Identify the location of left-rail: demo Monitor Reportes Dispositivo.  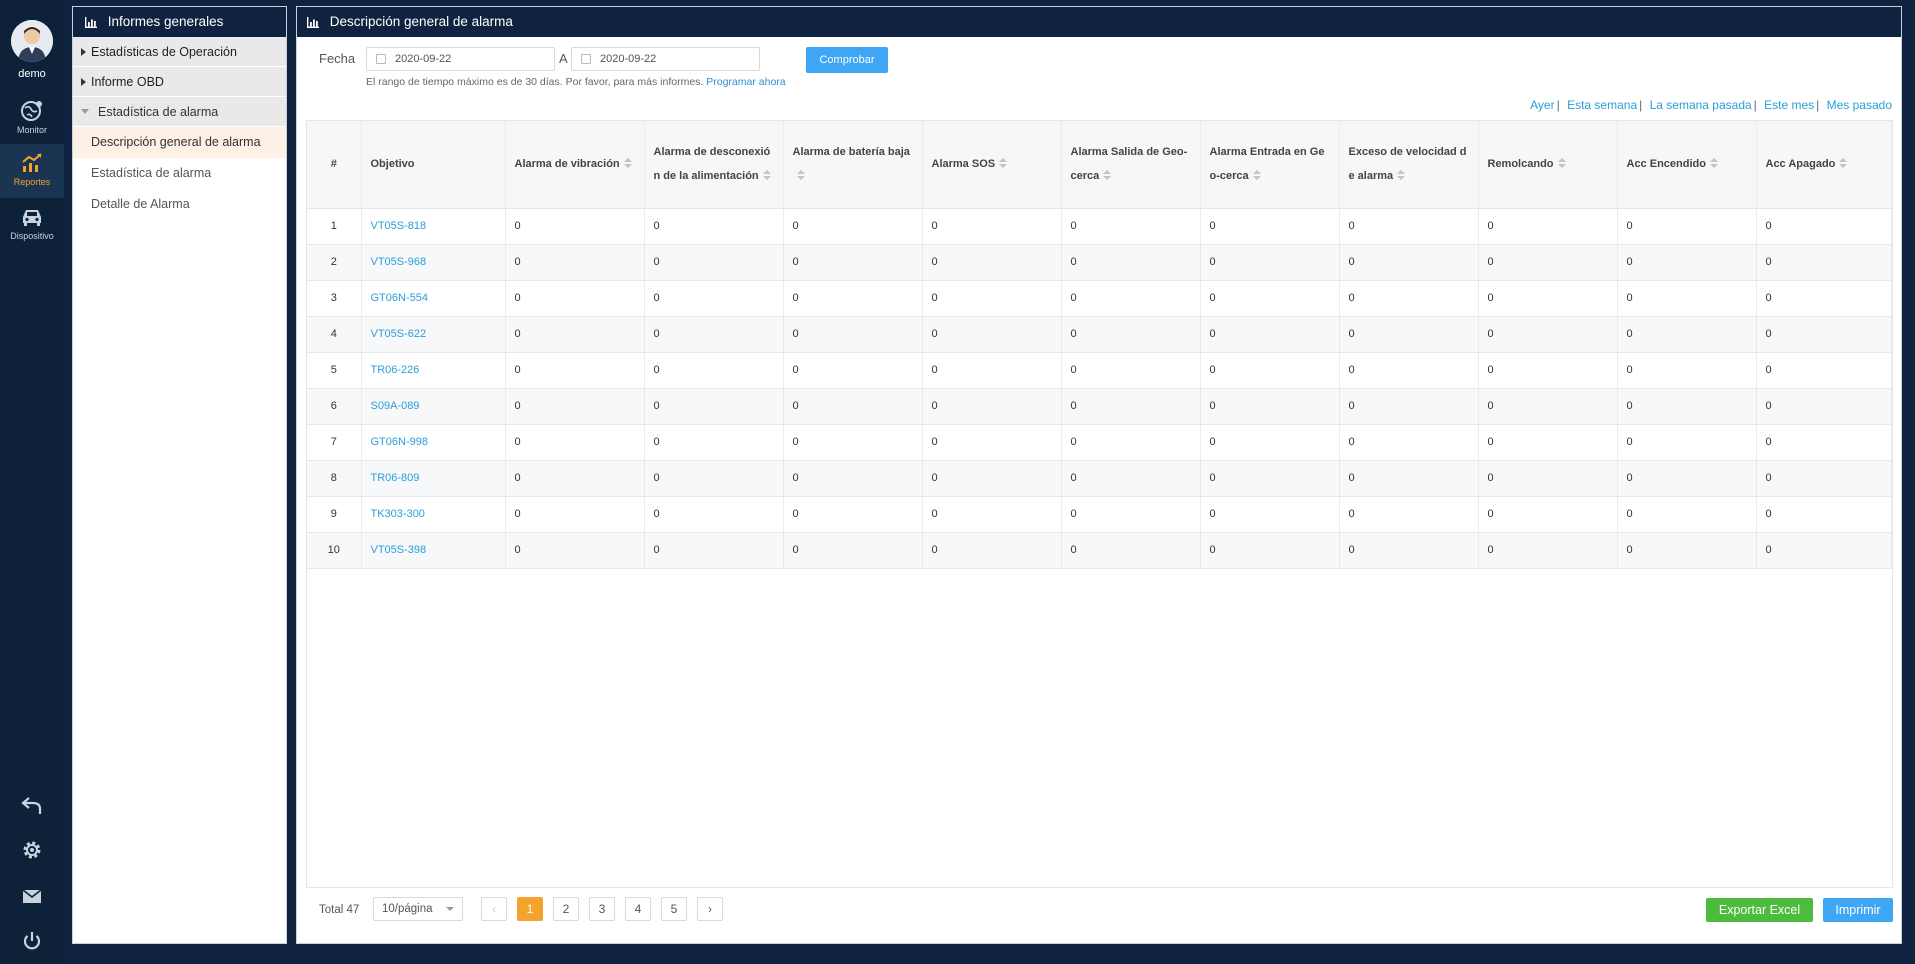
(32, 482).